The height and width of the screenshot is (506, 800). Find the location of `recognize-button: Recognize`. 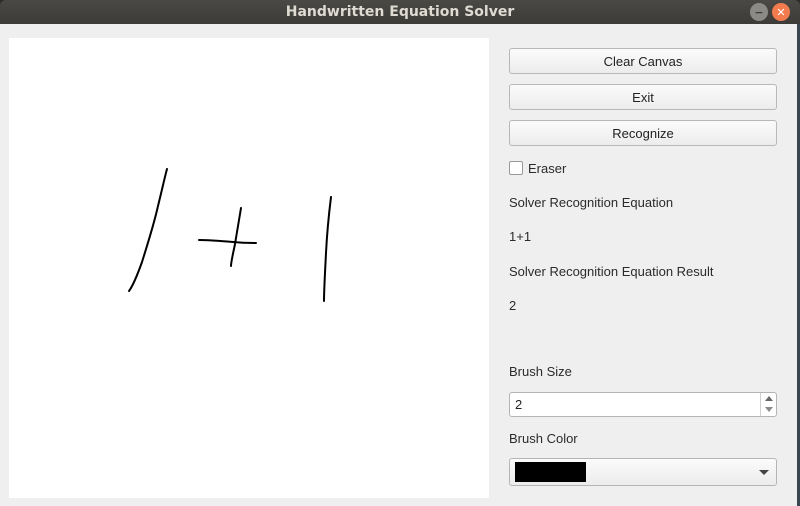

recognize-button: Recognize is located at coordinates (643, 133).